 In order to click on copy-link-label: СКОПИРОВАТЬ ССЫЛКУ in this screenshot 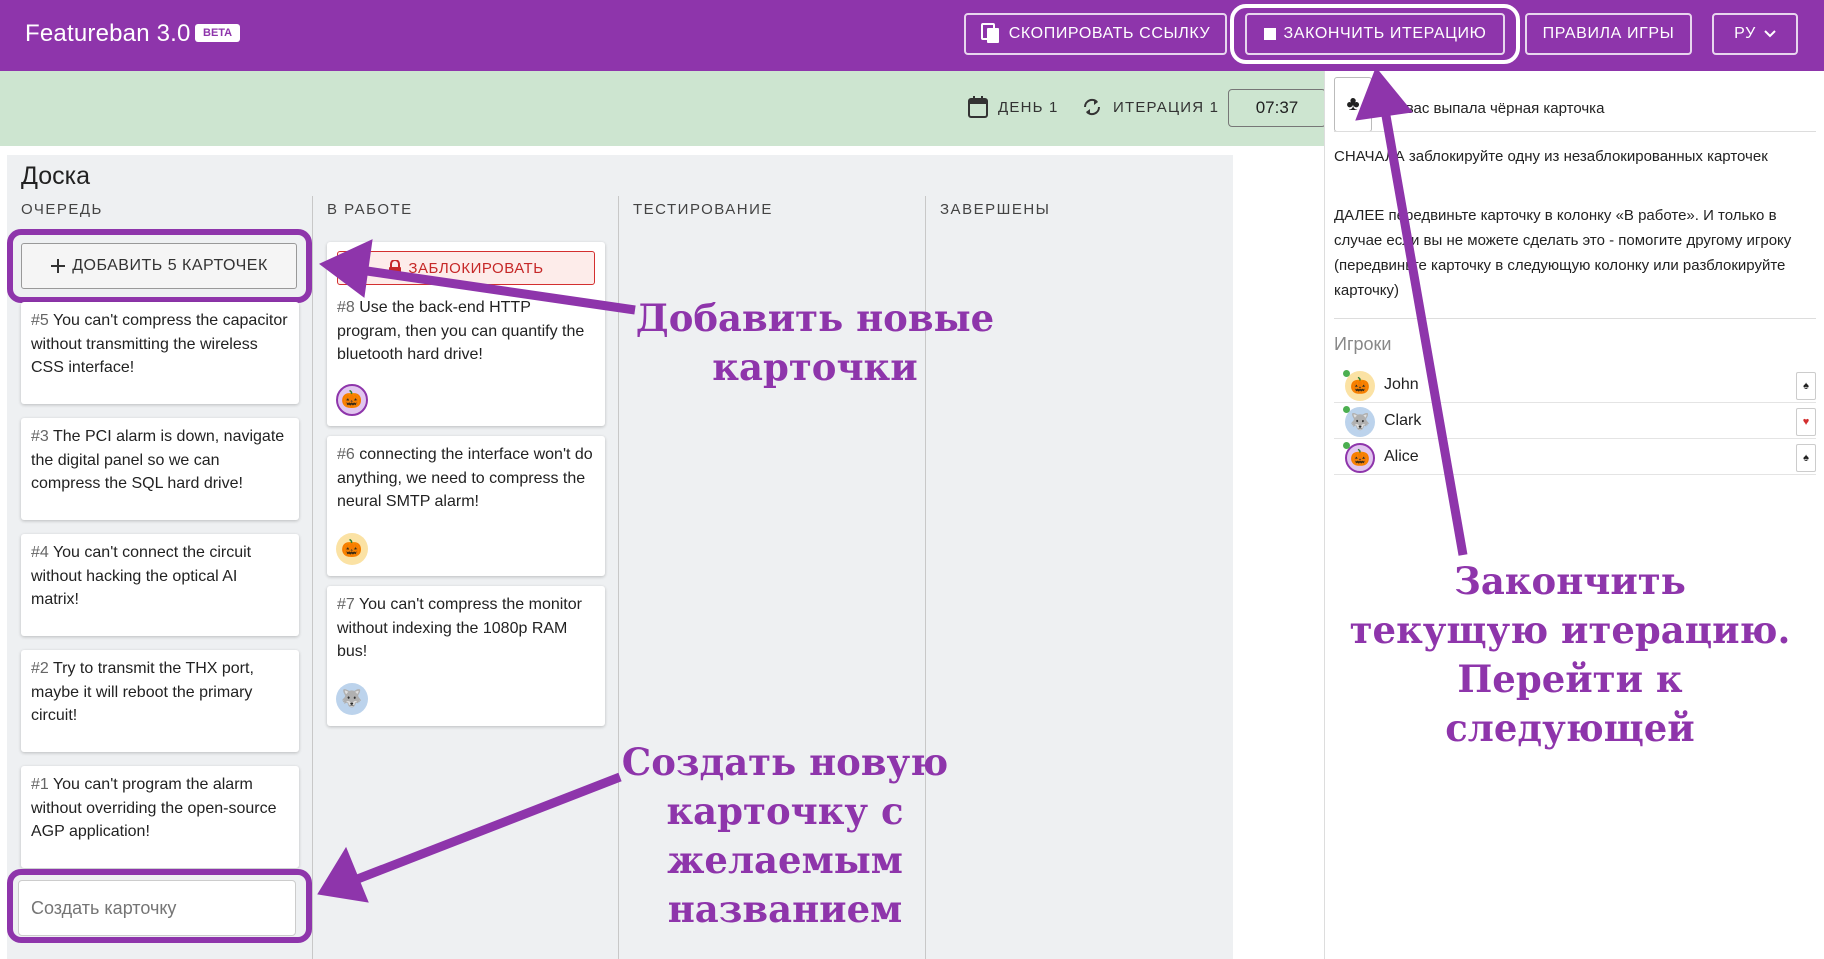, I will do `click(1109, 33)`.